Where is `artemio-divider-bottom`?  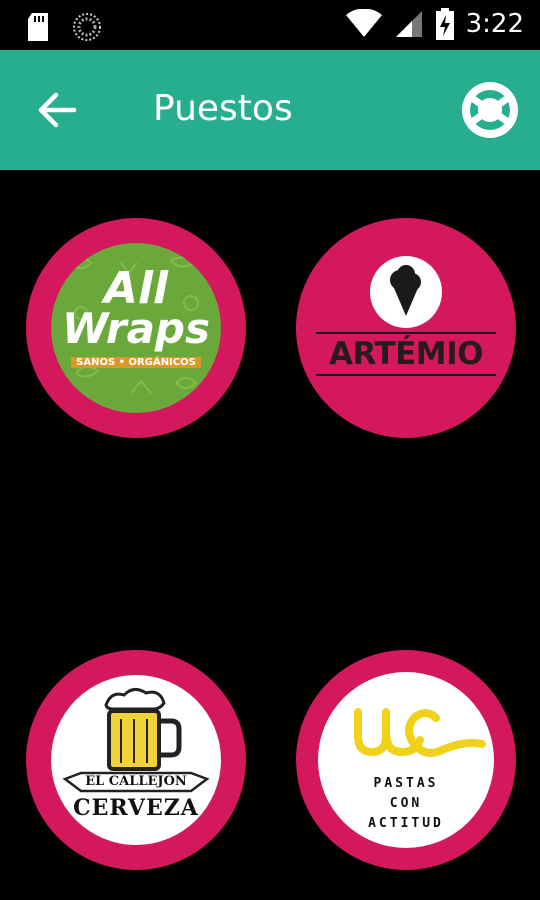
artemio-divider-bottom is located at coordinates (406, 375).